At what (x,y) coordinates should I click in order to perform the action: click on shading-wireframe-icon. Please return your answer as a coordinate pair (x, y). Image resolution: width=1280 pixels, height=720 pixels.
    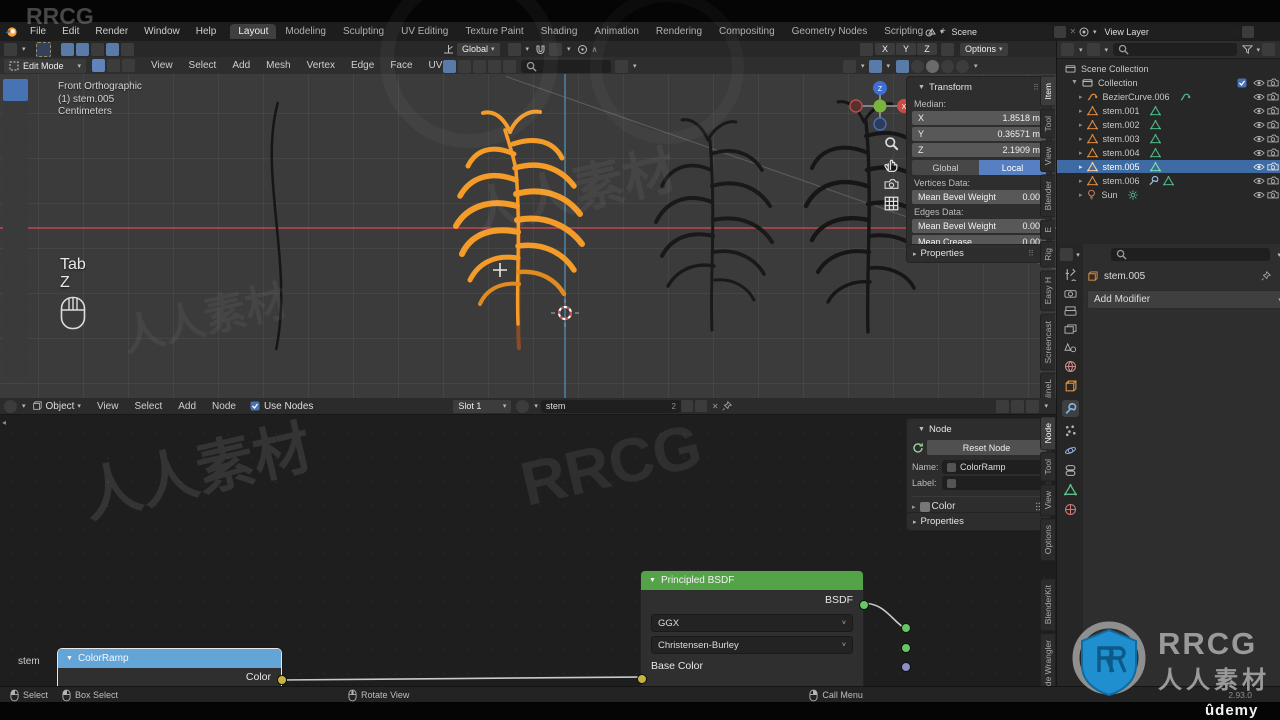
    Looking at the image, I should click on (918, 66).